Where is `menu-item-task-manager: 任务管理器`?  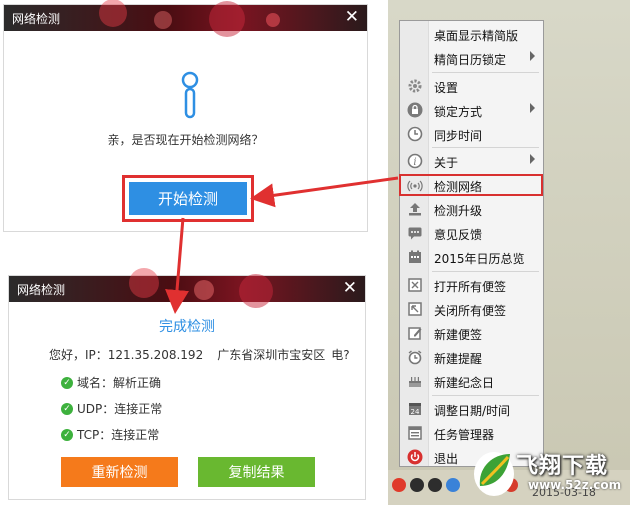 menu-item-task-manager: 任务管理器 is located at coordinates (471, 433).